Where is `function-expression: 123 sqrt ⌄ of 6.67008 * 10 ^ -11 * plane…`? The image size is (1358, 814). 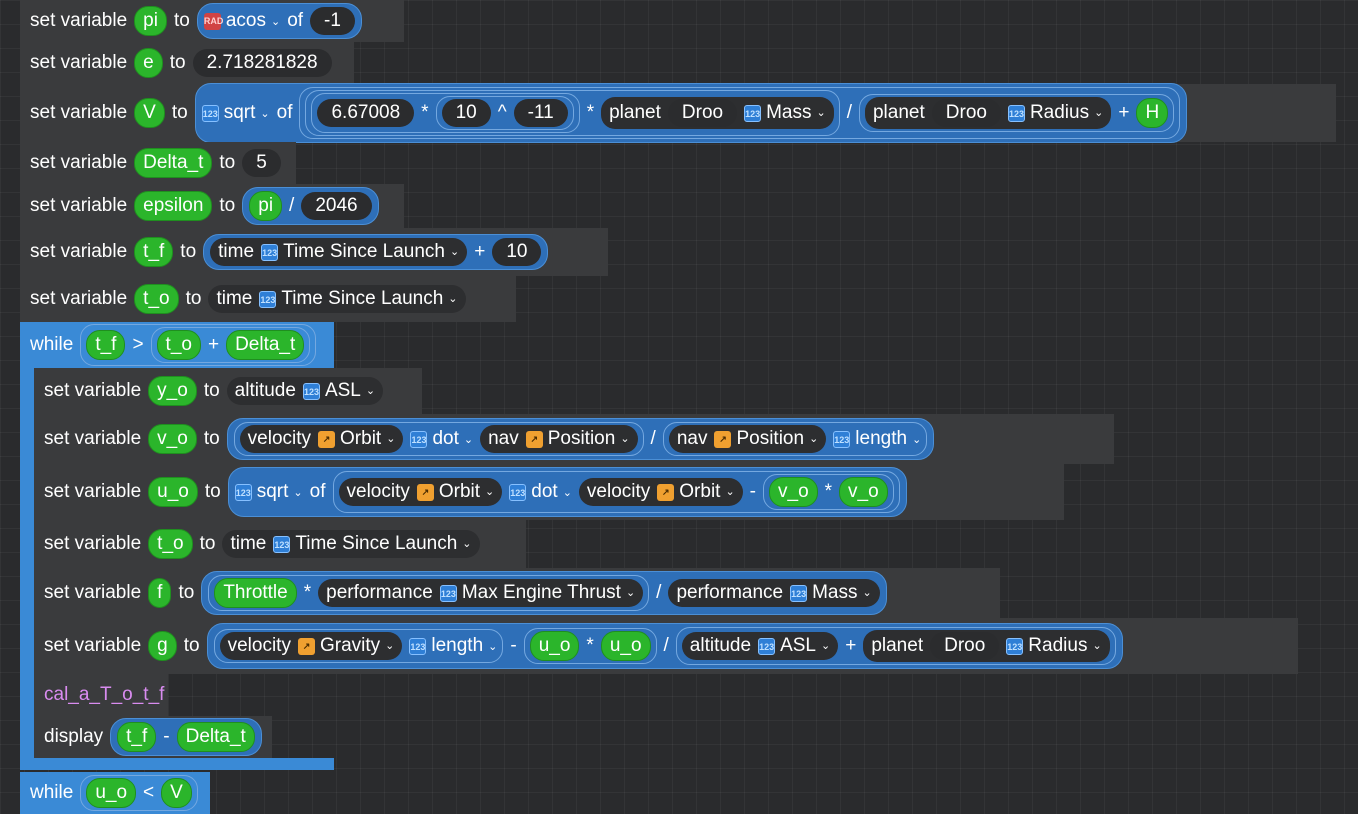
function-expression: 123 sqrt ⌄ of 6.67008 * 10 ^ -11 * plane… is located at coordinates (691, 113).